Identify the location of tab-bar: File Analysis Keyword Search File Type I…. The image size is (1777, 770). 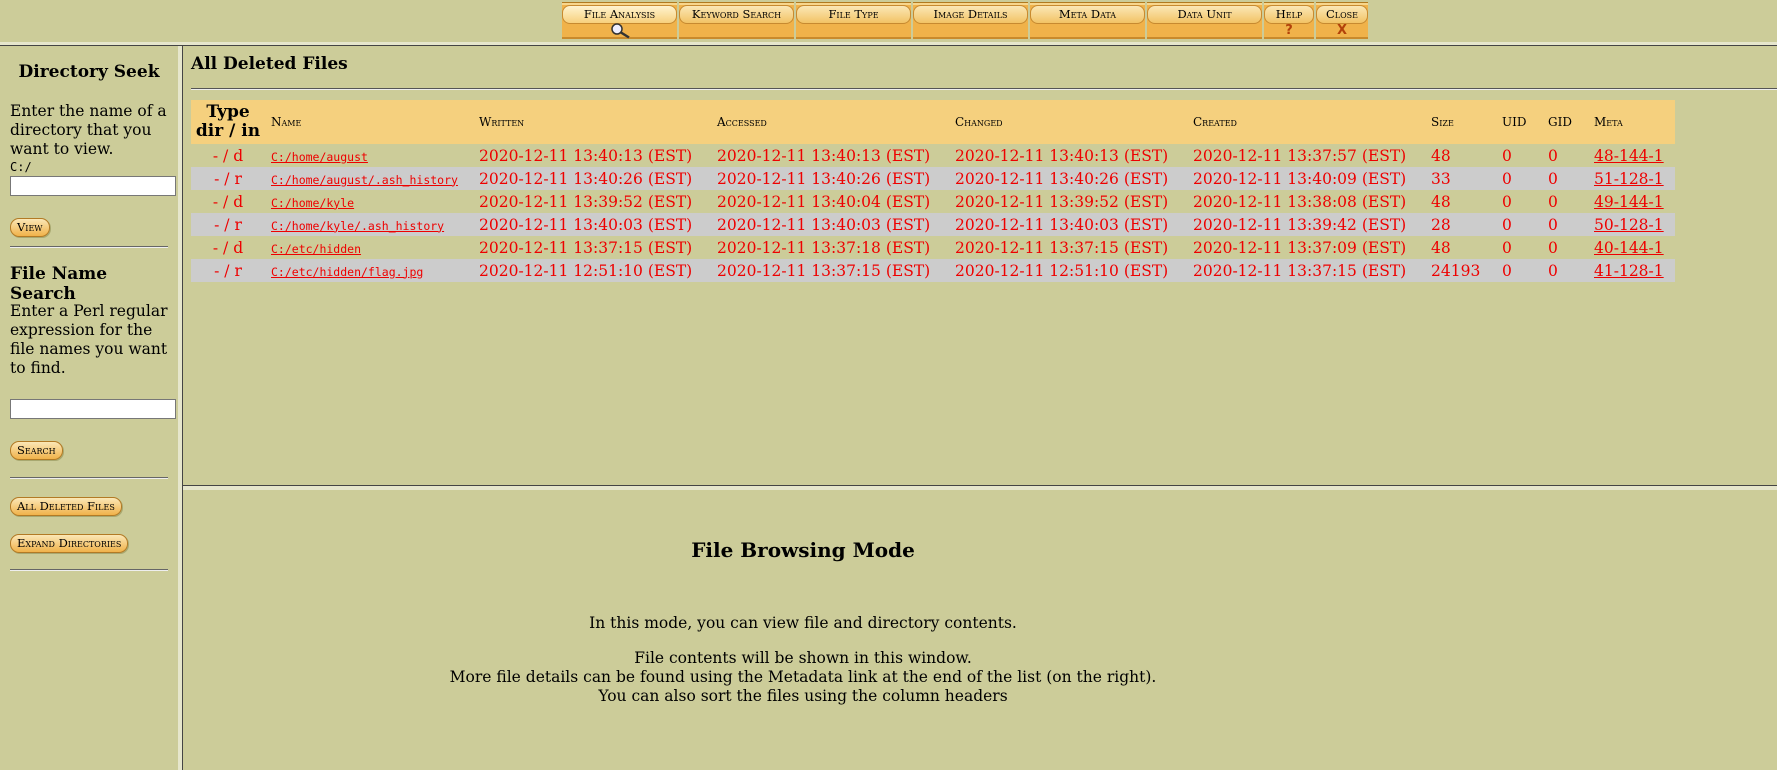
(965, 20).